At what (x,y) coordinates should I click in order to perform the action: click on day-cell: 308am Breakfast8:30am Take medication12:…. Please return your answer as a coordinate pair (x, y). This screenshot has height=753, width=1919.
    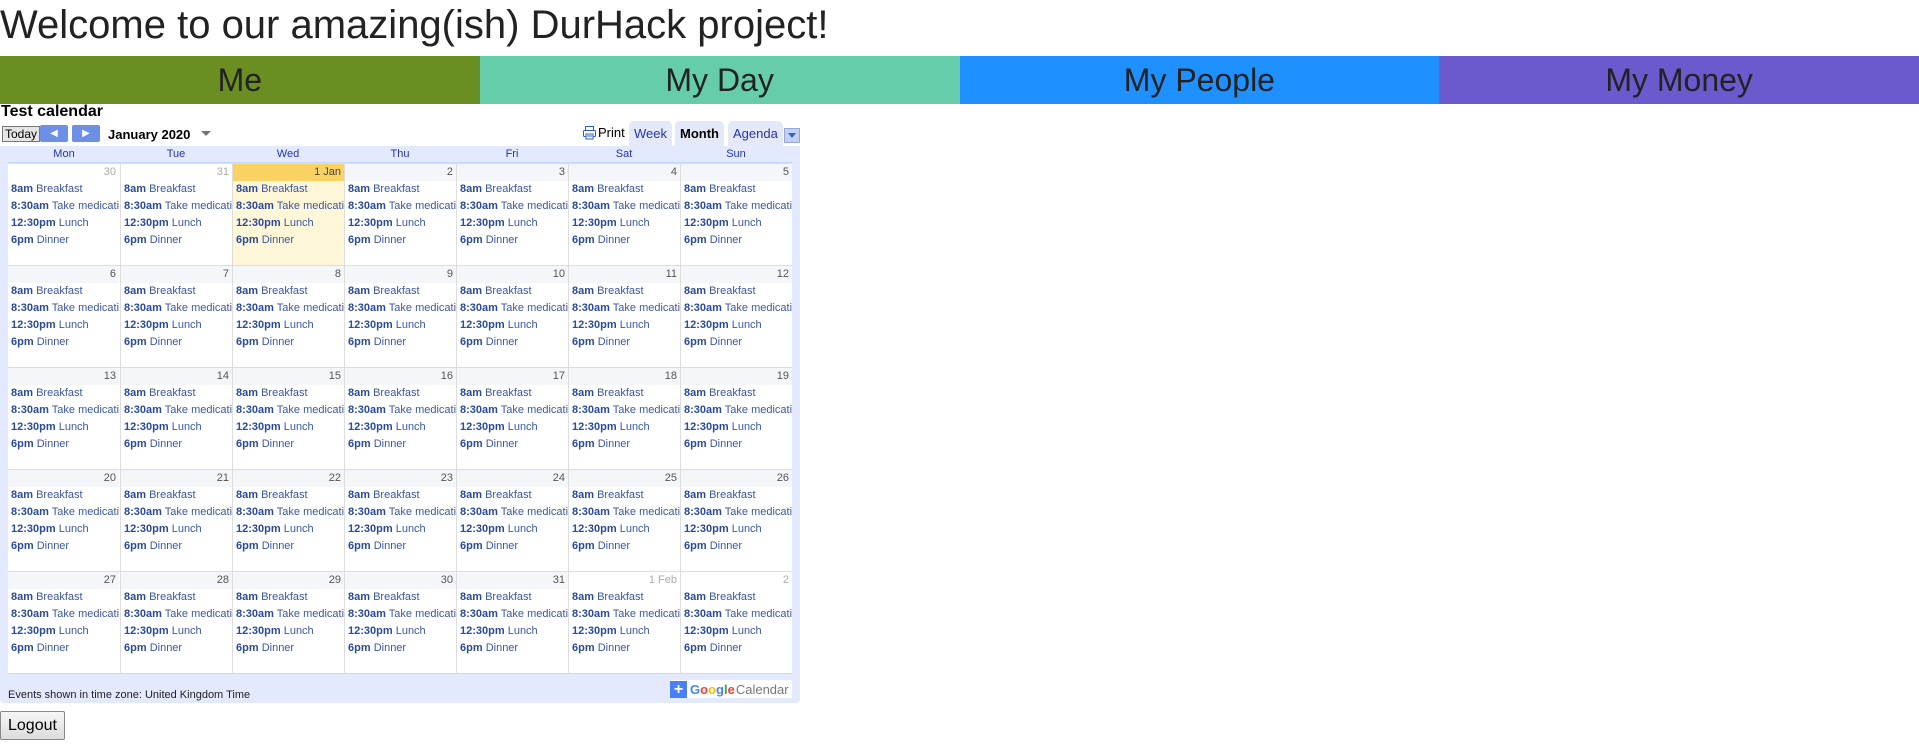
    Looking at the image, I should click on (63, 215).